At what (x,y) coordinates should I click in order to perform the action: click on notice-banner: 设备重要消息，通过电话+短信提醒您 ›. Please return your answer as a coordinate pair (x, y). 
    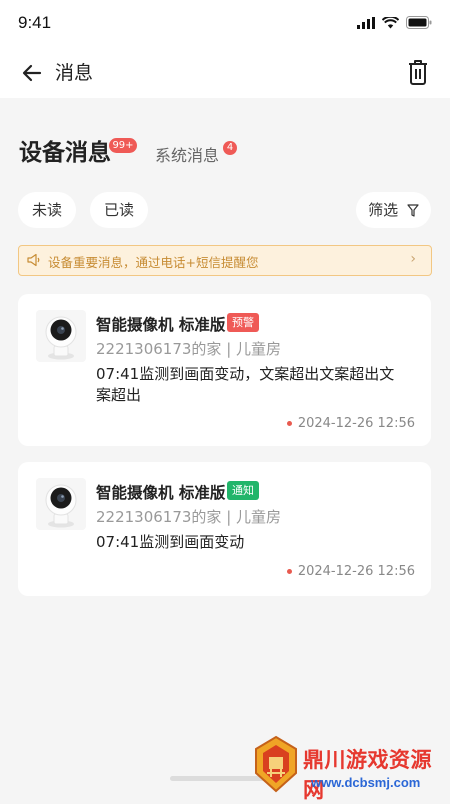
    Looking at the image, I should click on (225, 260).